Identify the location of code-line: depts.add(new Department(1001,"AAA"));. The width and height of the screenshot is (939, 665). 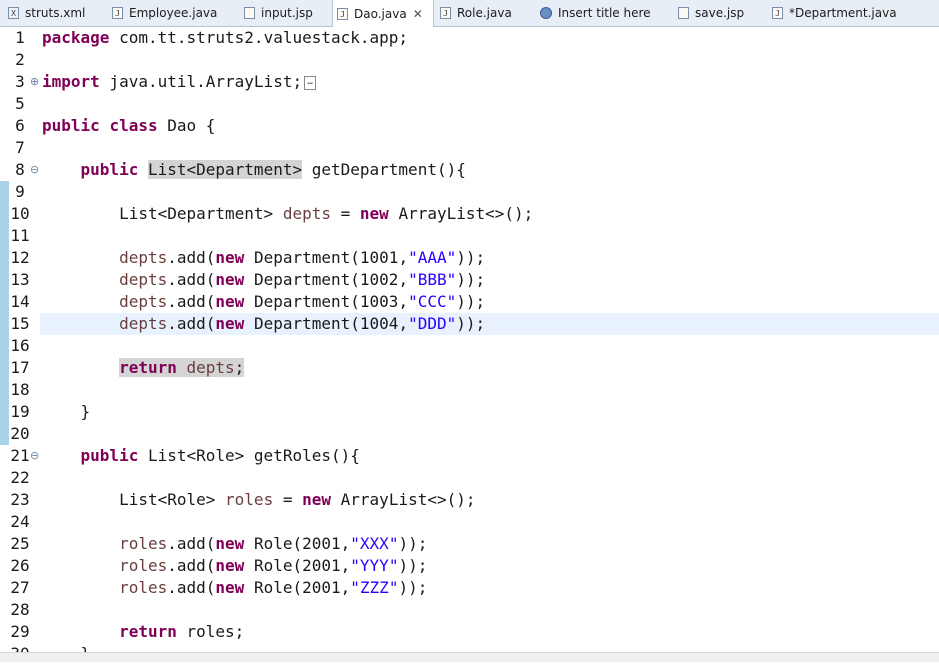
(263, 258).